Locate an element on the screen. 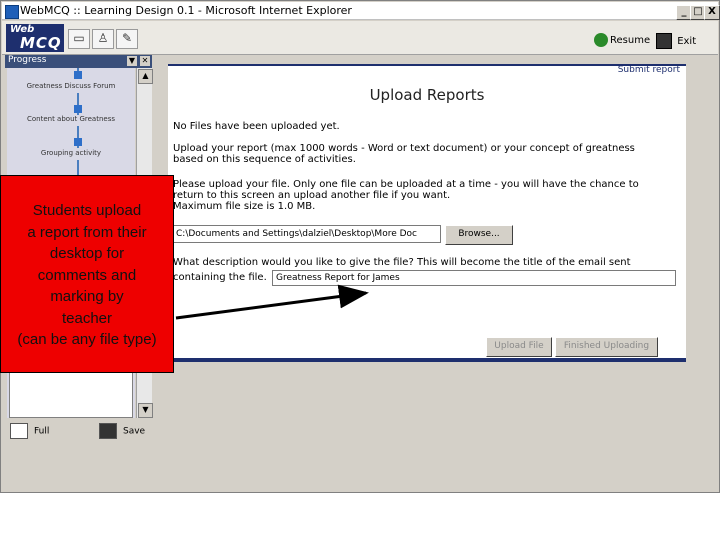  annotation-line: Students upload is located at coordinates (87, 210).